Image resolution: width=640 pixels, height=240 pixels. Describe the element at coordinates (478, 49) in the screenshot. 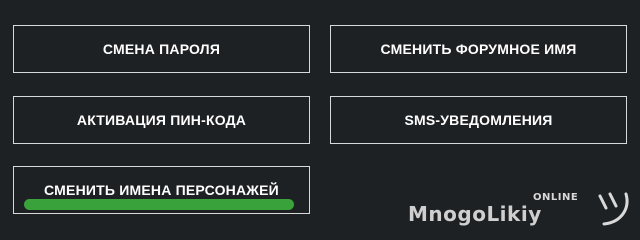

I see `change-forum-name-button: СМЕНИТЬ ФОРУМНОЕ ИМЯ` at that location.